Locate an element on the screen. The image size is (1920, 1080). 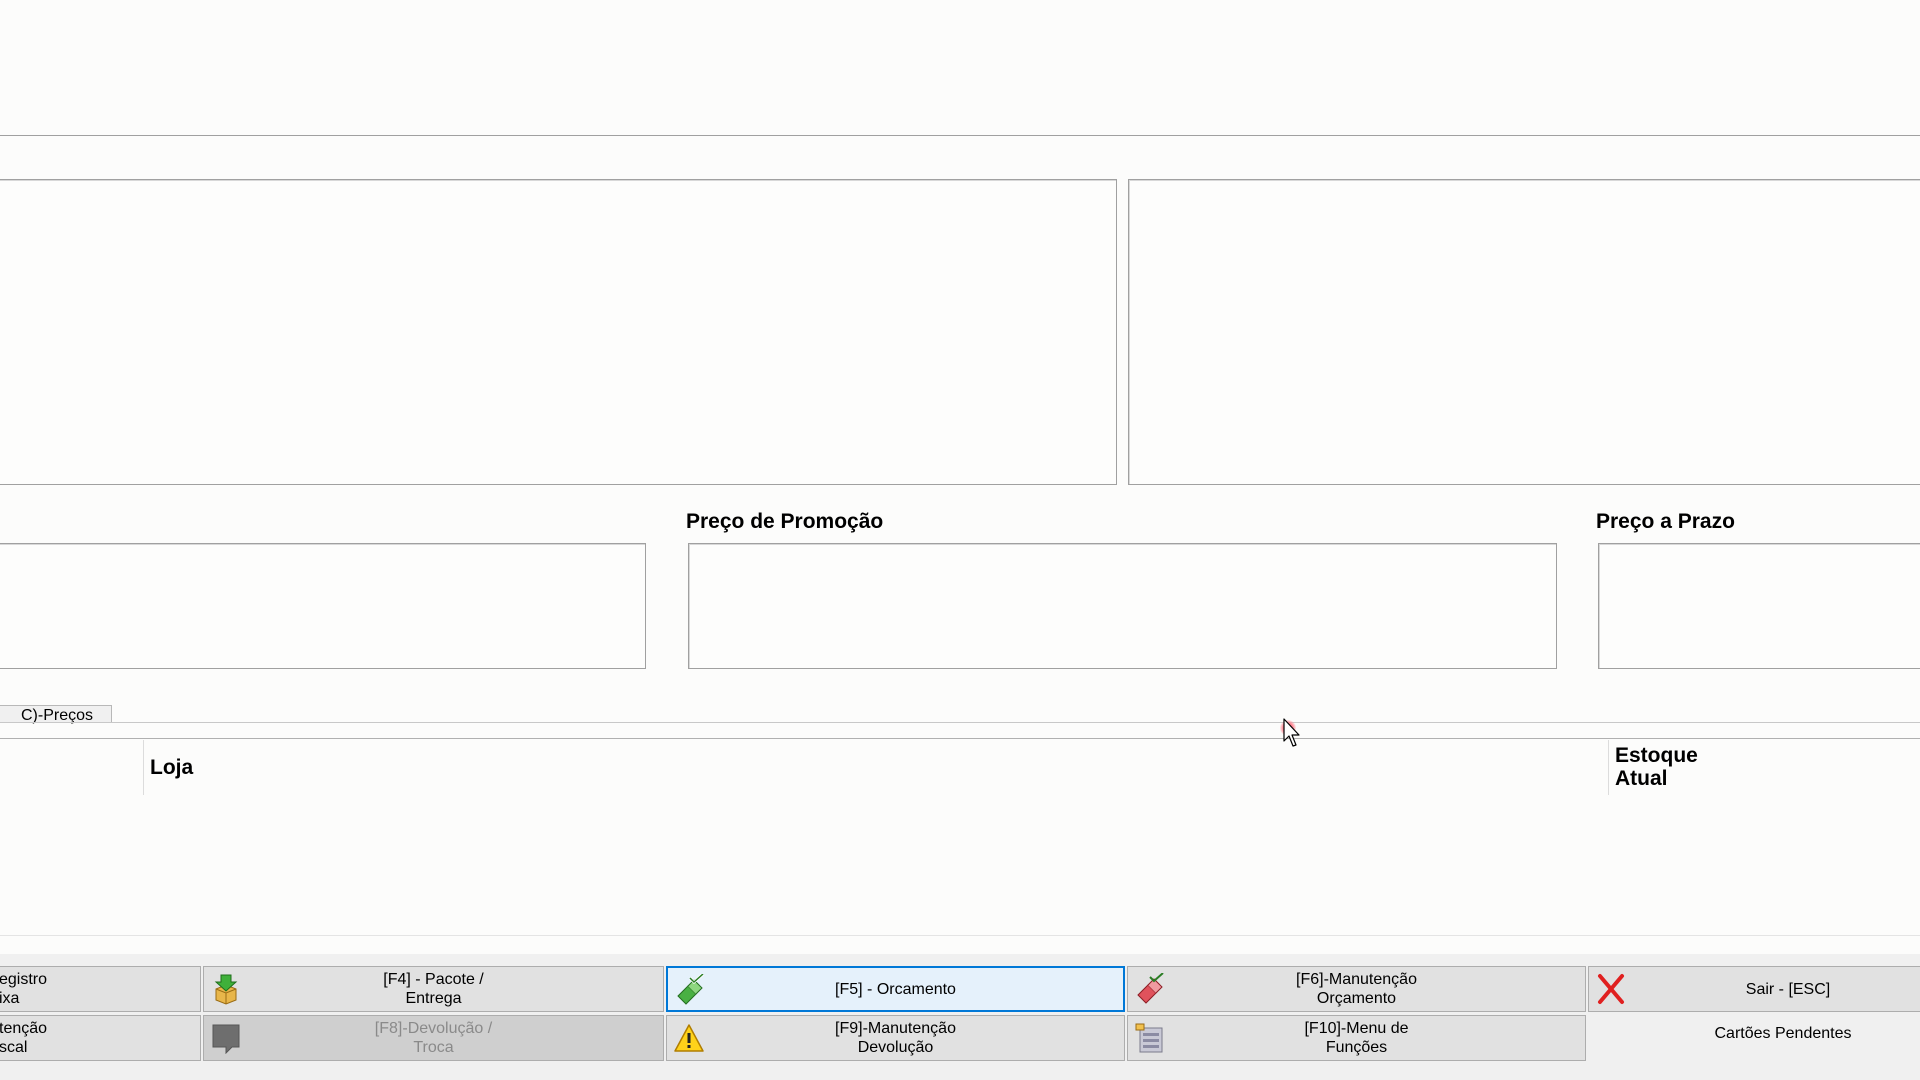
orcamento-label: [F5] - Orcamento is located at coordinates (895, 989).